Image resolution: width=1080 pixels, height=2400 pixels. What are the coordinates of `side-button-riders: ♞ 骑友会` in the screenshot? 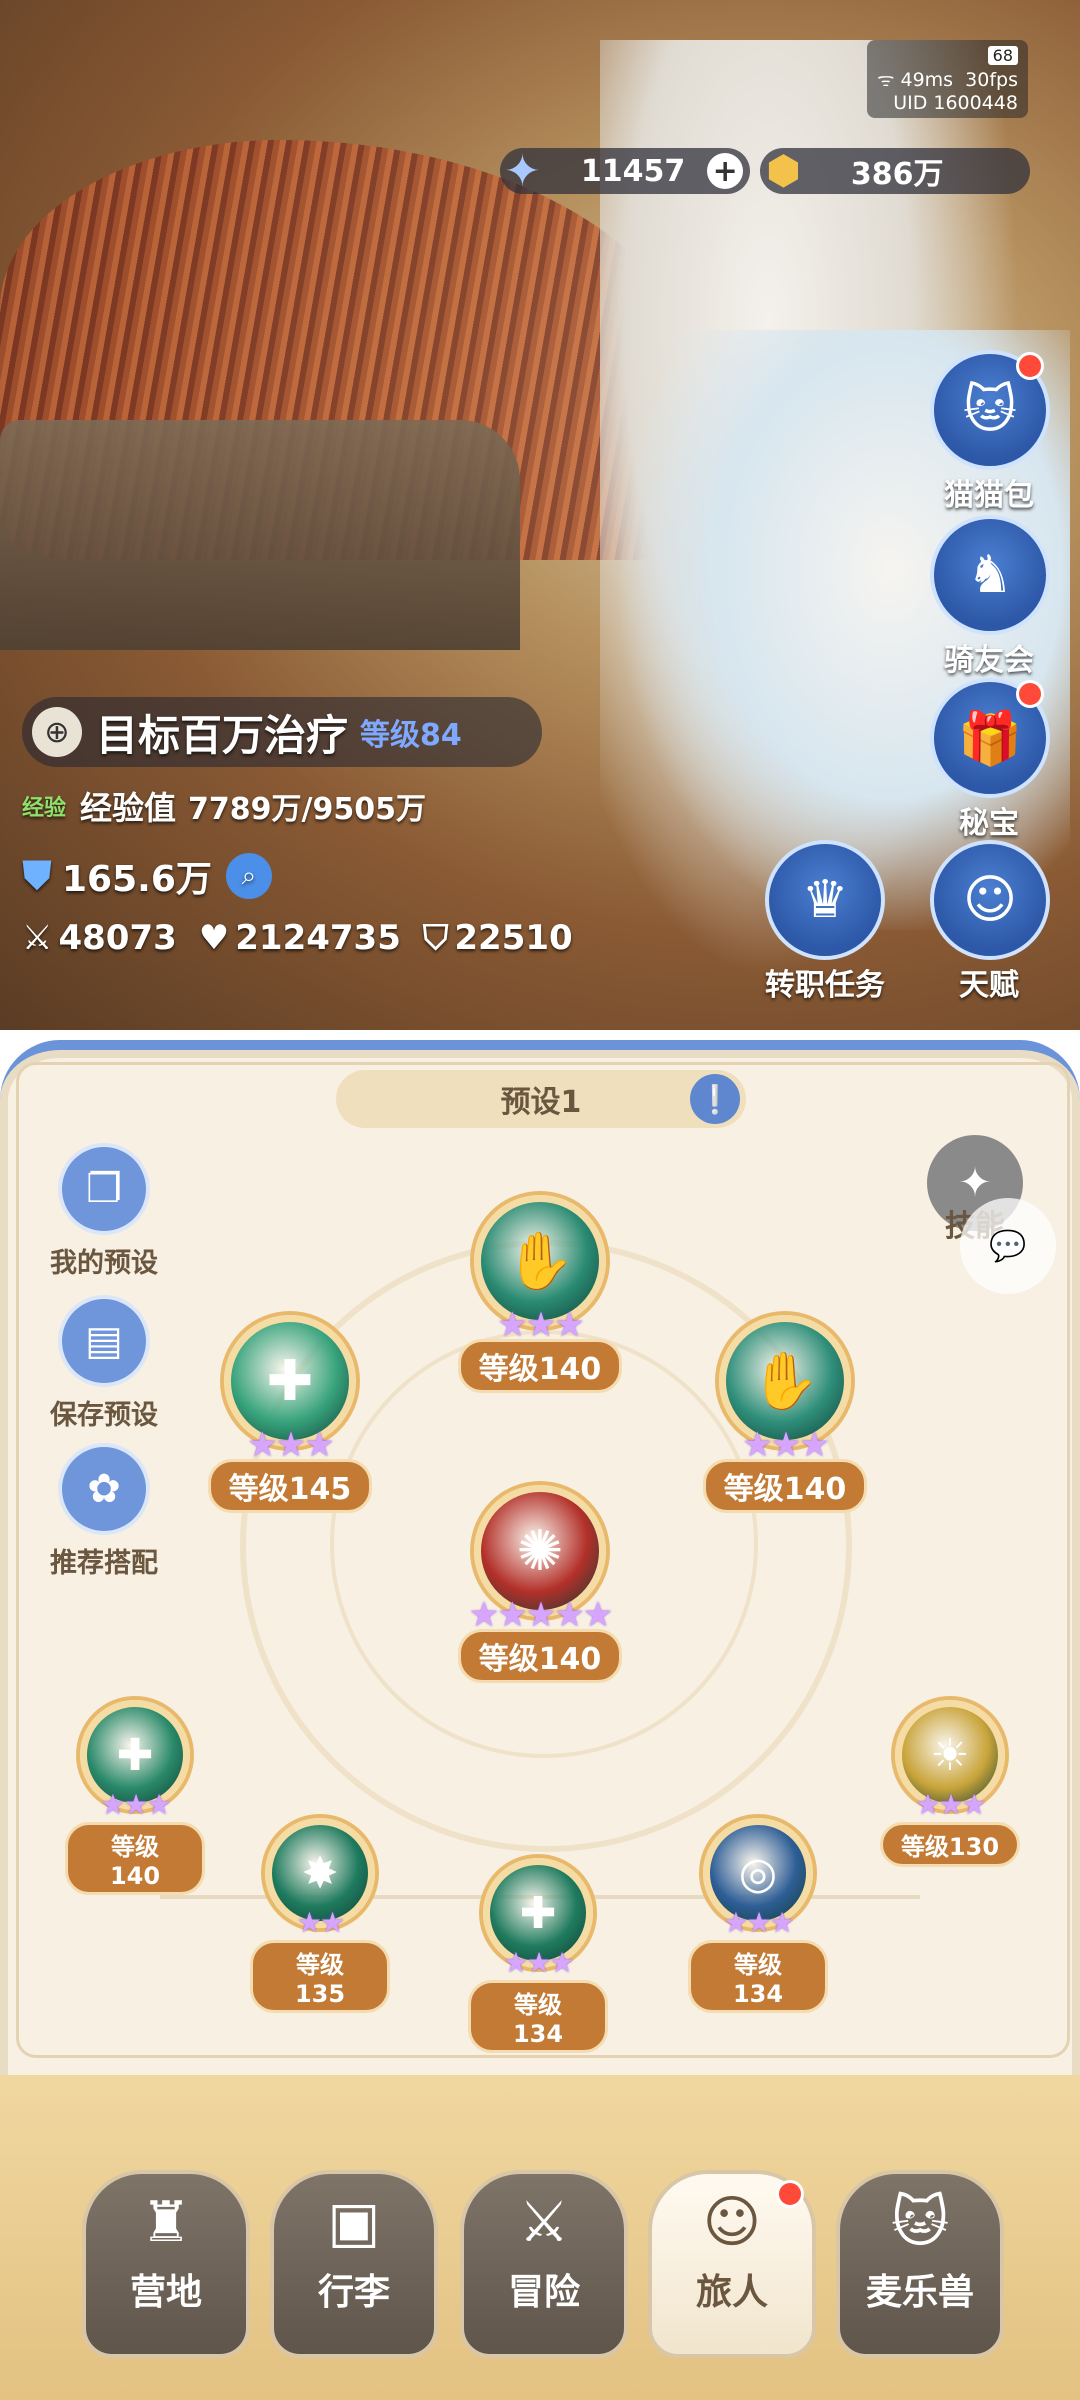 It's located at (990, 597).